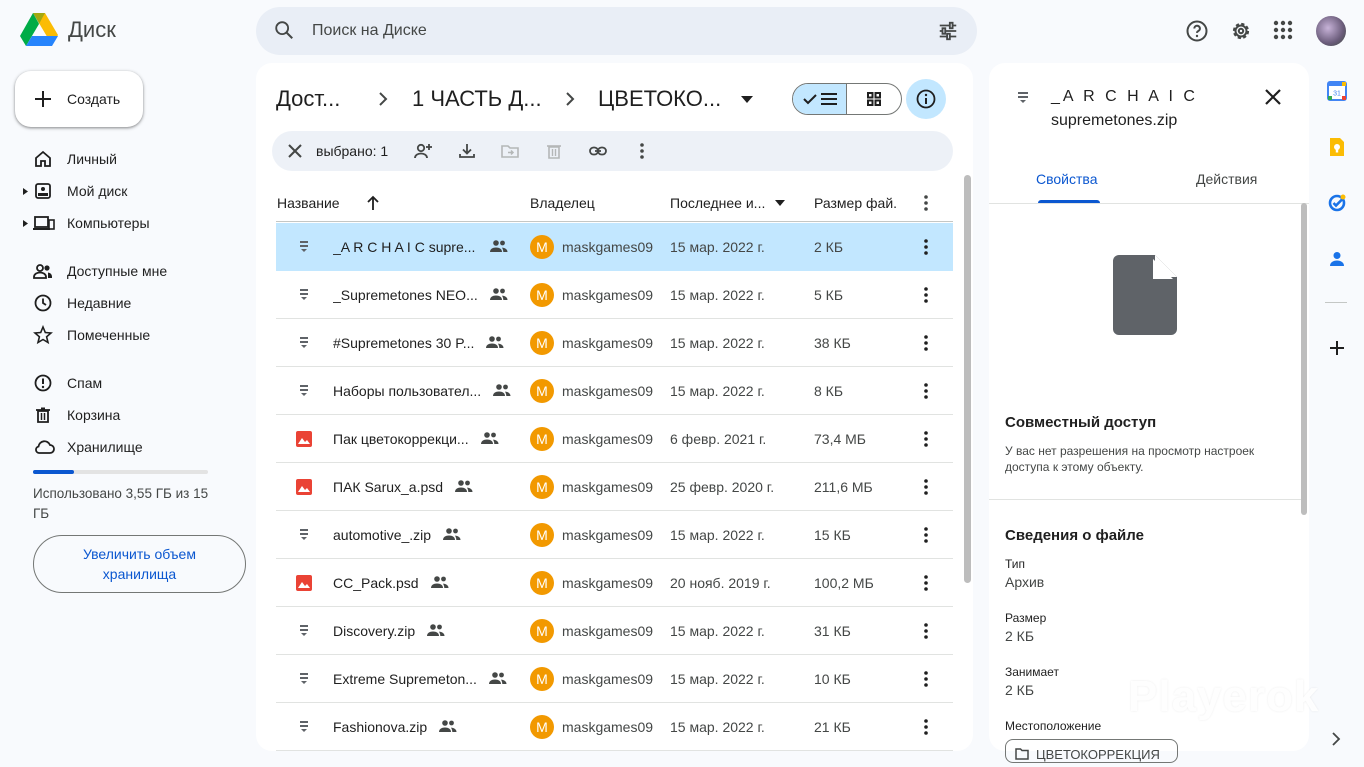  Describe the element at coordinates (423, 151) in the screenshot. I see `share-add-person-icon` at that location.